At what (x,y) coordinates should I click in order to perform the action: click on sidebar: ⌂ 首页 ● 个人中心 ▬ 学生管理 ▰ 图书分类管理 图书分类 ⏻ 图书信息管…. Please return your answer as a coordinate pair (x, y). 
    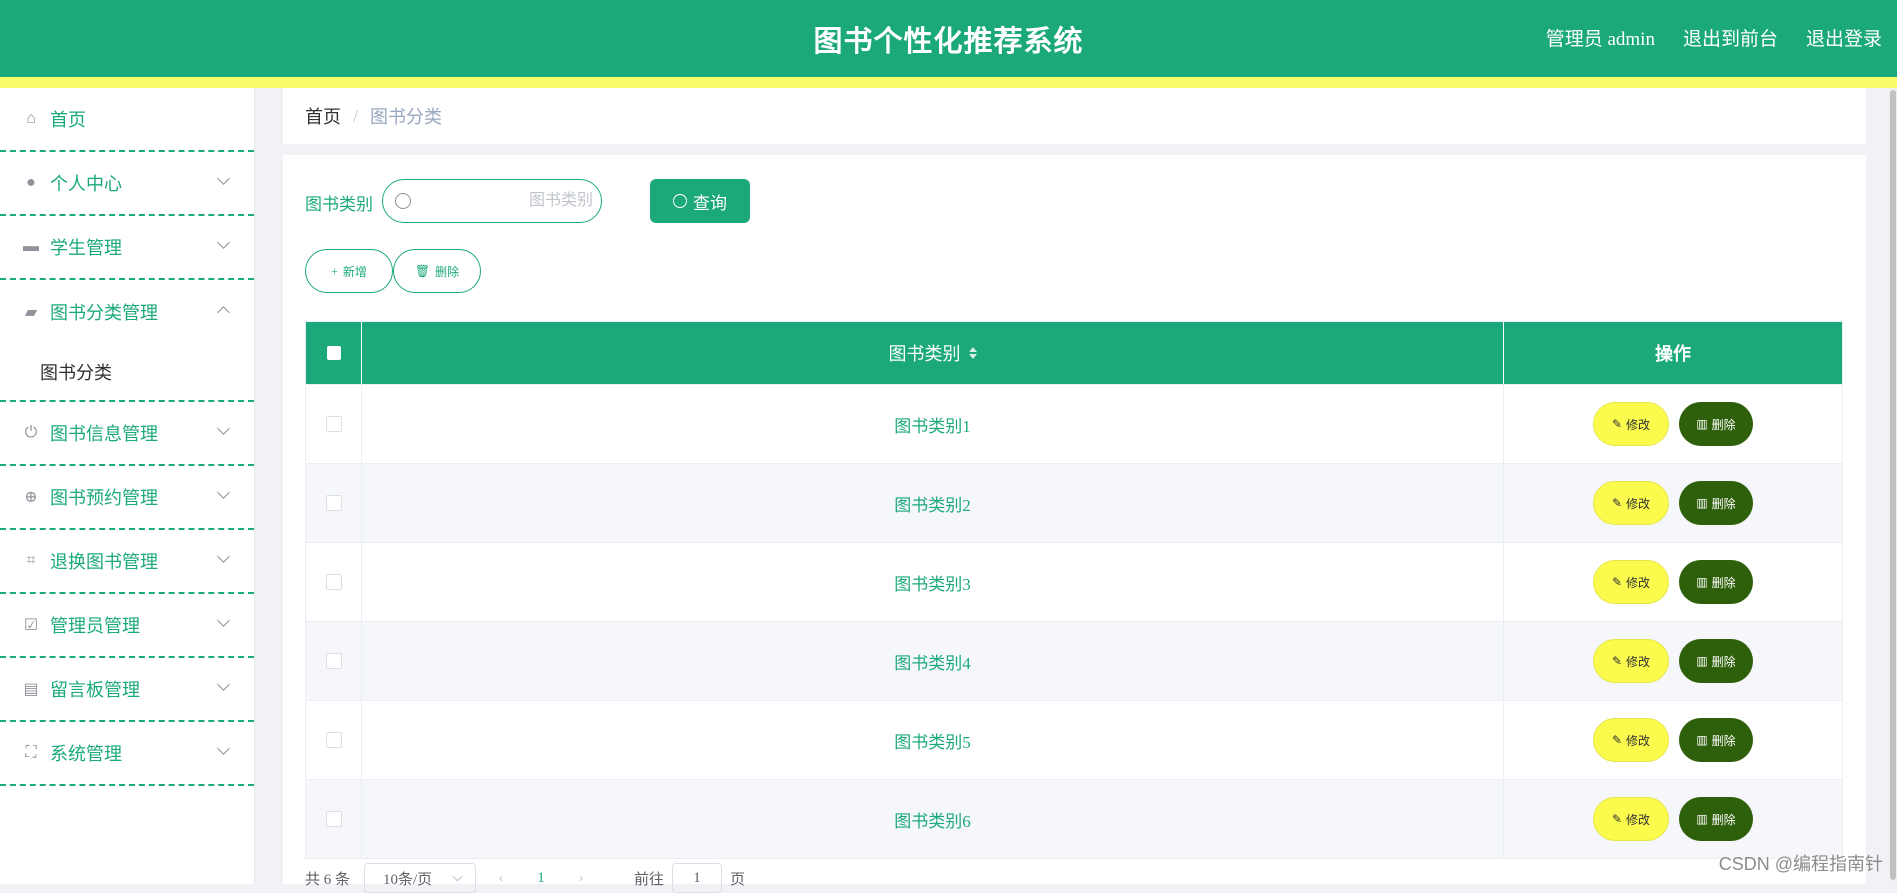
    Looking at the image, I should click on (127, 486).